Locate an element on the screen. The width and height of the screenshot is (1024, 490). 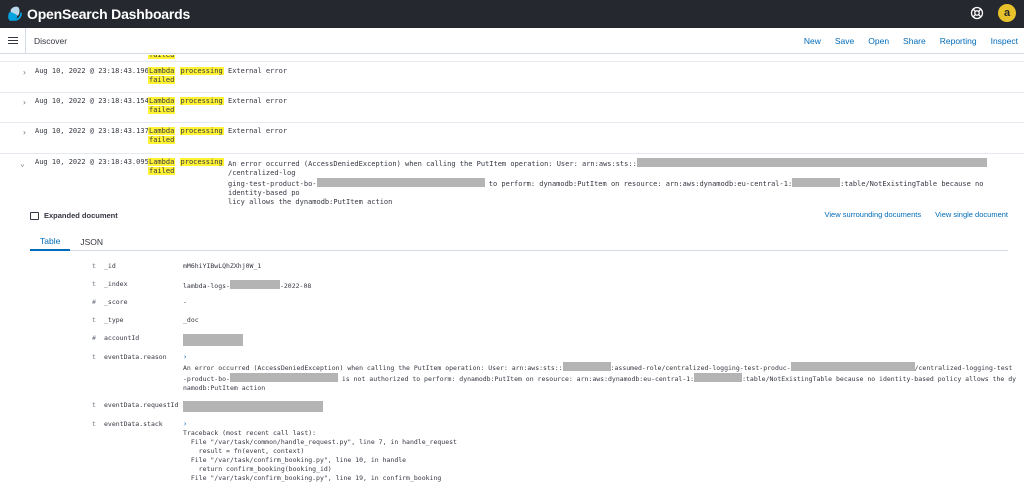
value-text: -product-bo- is located at coordinates (206, 379).